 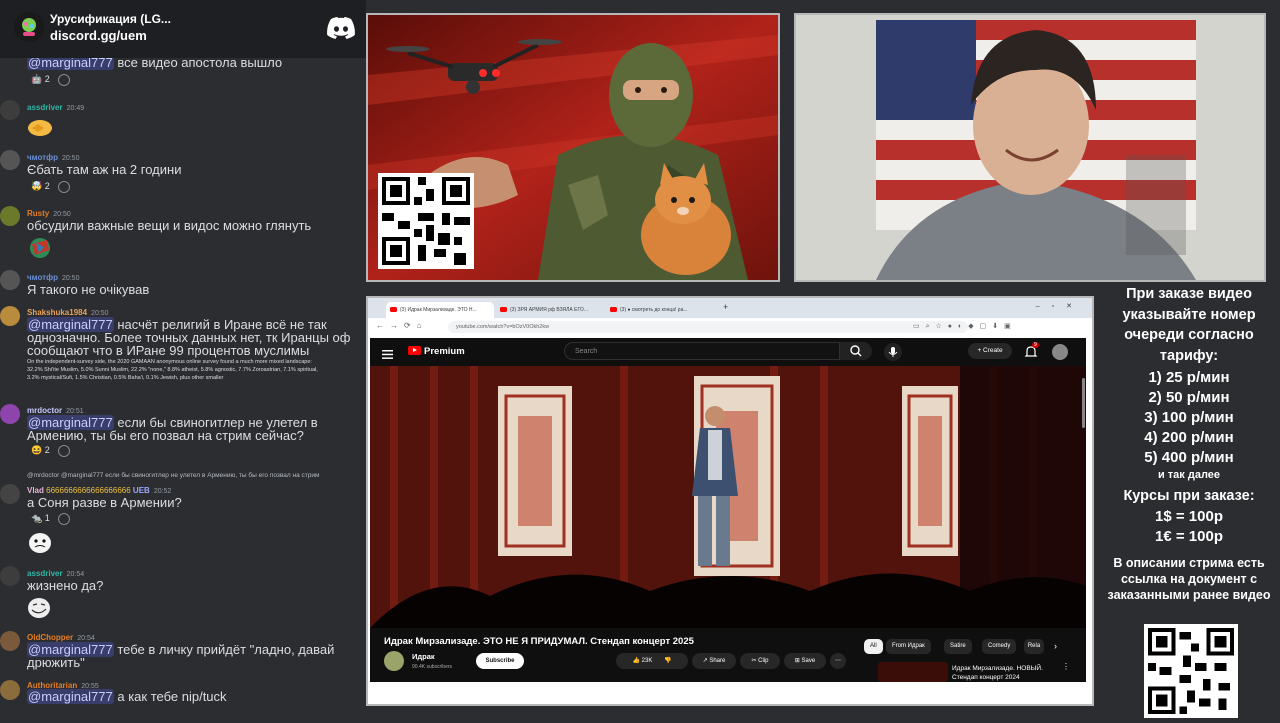 What do you see at coordinates (436, 351) in the screenshot?
I see `youtube-logo: Premium` at bounding box center [436, 351].